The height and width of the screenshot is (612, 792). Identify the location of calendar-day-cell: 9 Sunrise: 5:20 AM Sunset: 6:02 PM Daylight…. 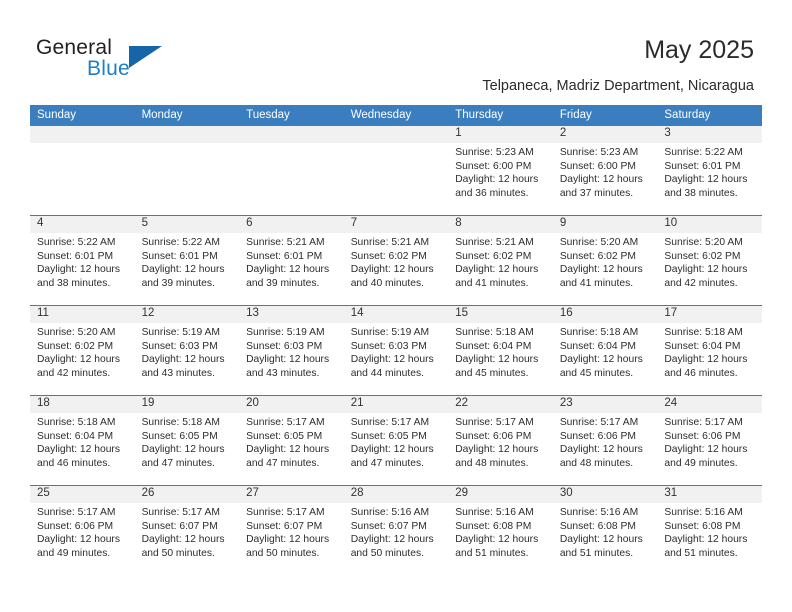
(605, 260).